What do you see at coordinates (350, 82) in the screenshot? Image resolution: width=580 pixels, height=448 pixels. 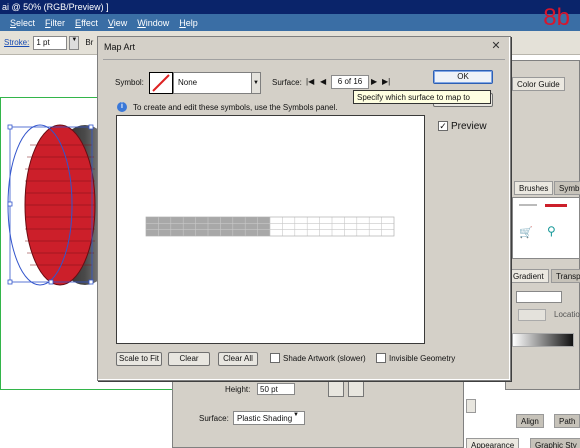 I see `surface-count-field: 6 of 16` at bounding box center [350, 82].